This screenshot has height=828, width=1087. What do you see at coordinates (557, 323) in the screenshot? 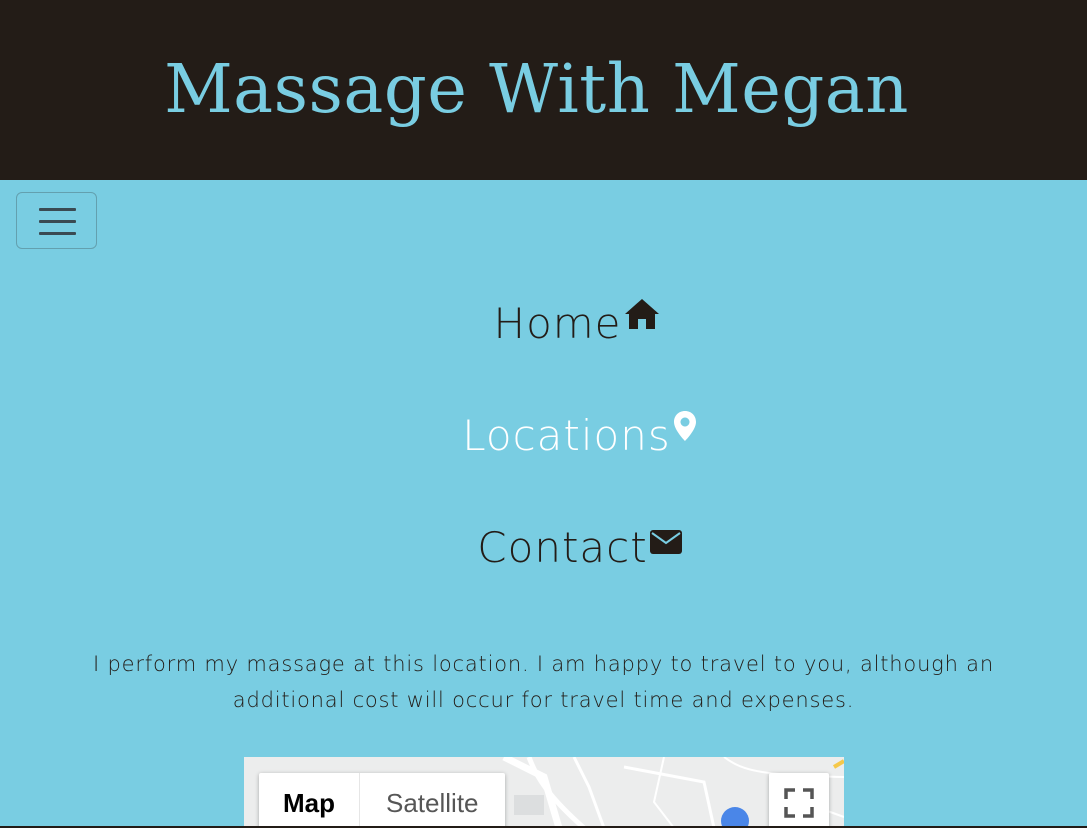
I see `nav-link-label: Home` at bounding box center [557, 323].